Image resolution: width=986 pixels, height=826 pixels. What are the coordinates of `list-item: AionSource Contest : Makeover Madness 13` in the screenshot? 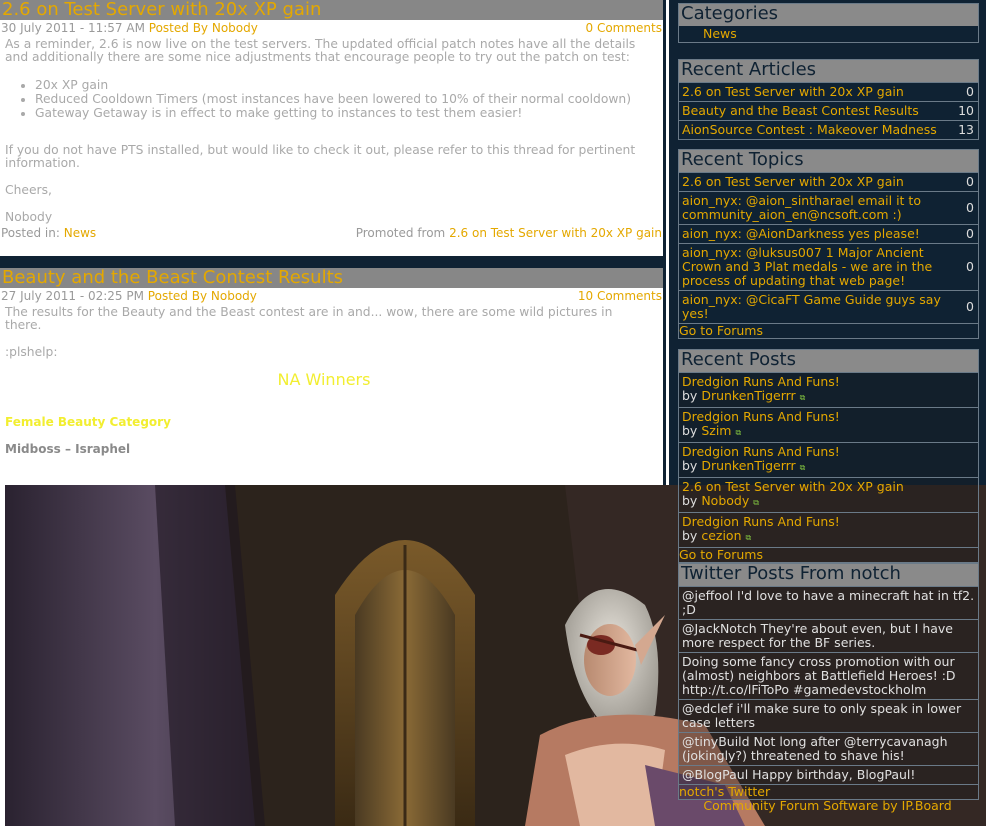 It's located at (828, 129).